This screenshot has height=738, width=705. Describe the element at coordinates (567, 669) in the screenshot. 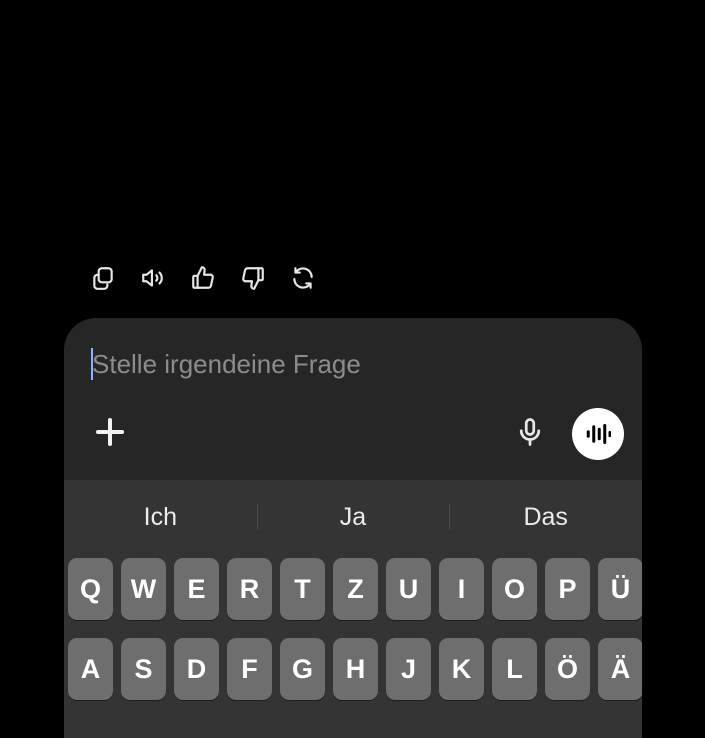

I see `key: Ö` at that location.